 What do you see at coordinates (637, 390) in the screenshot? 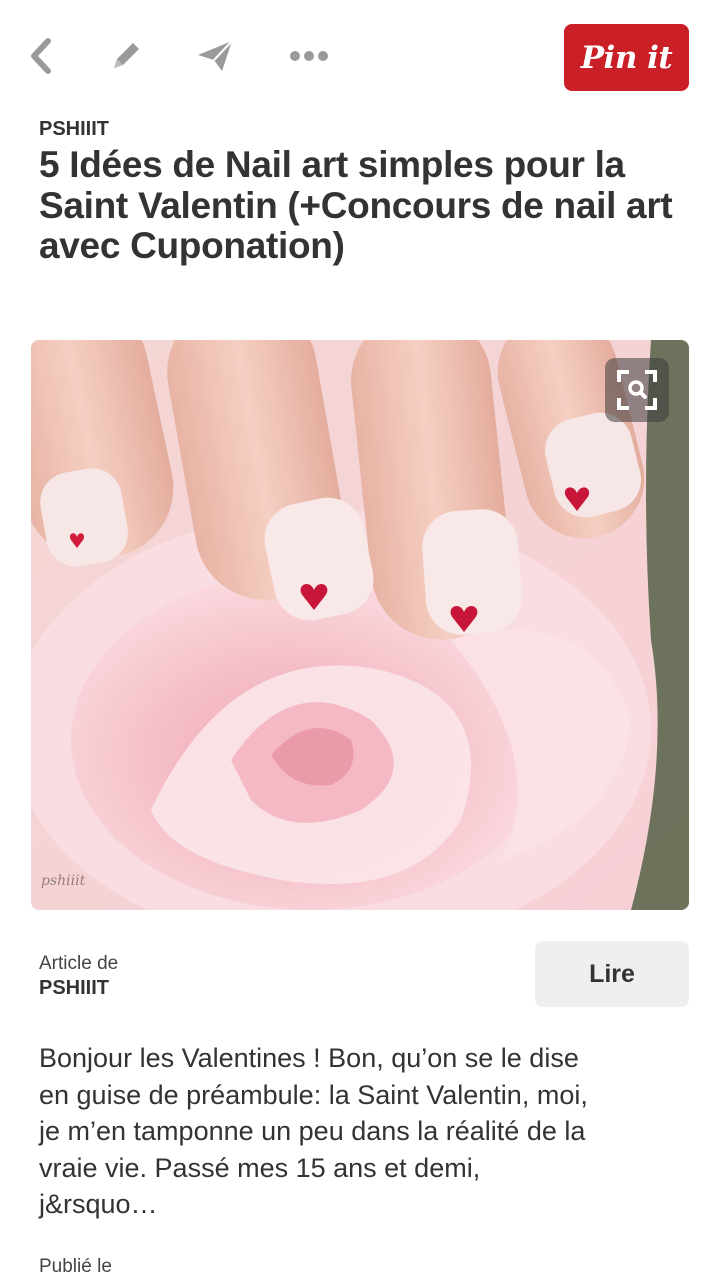
I see `visual-search-icon` at bounding box center [637, 390].